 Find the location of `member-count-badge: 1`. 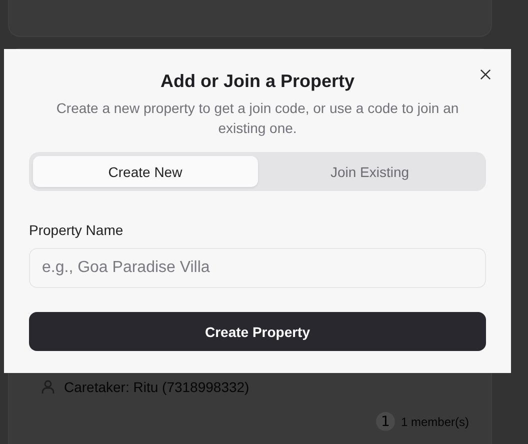

member-count-badge: 1 is located at coordinates (385, 421).